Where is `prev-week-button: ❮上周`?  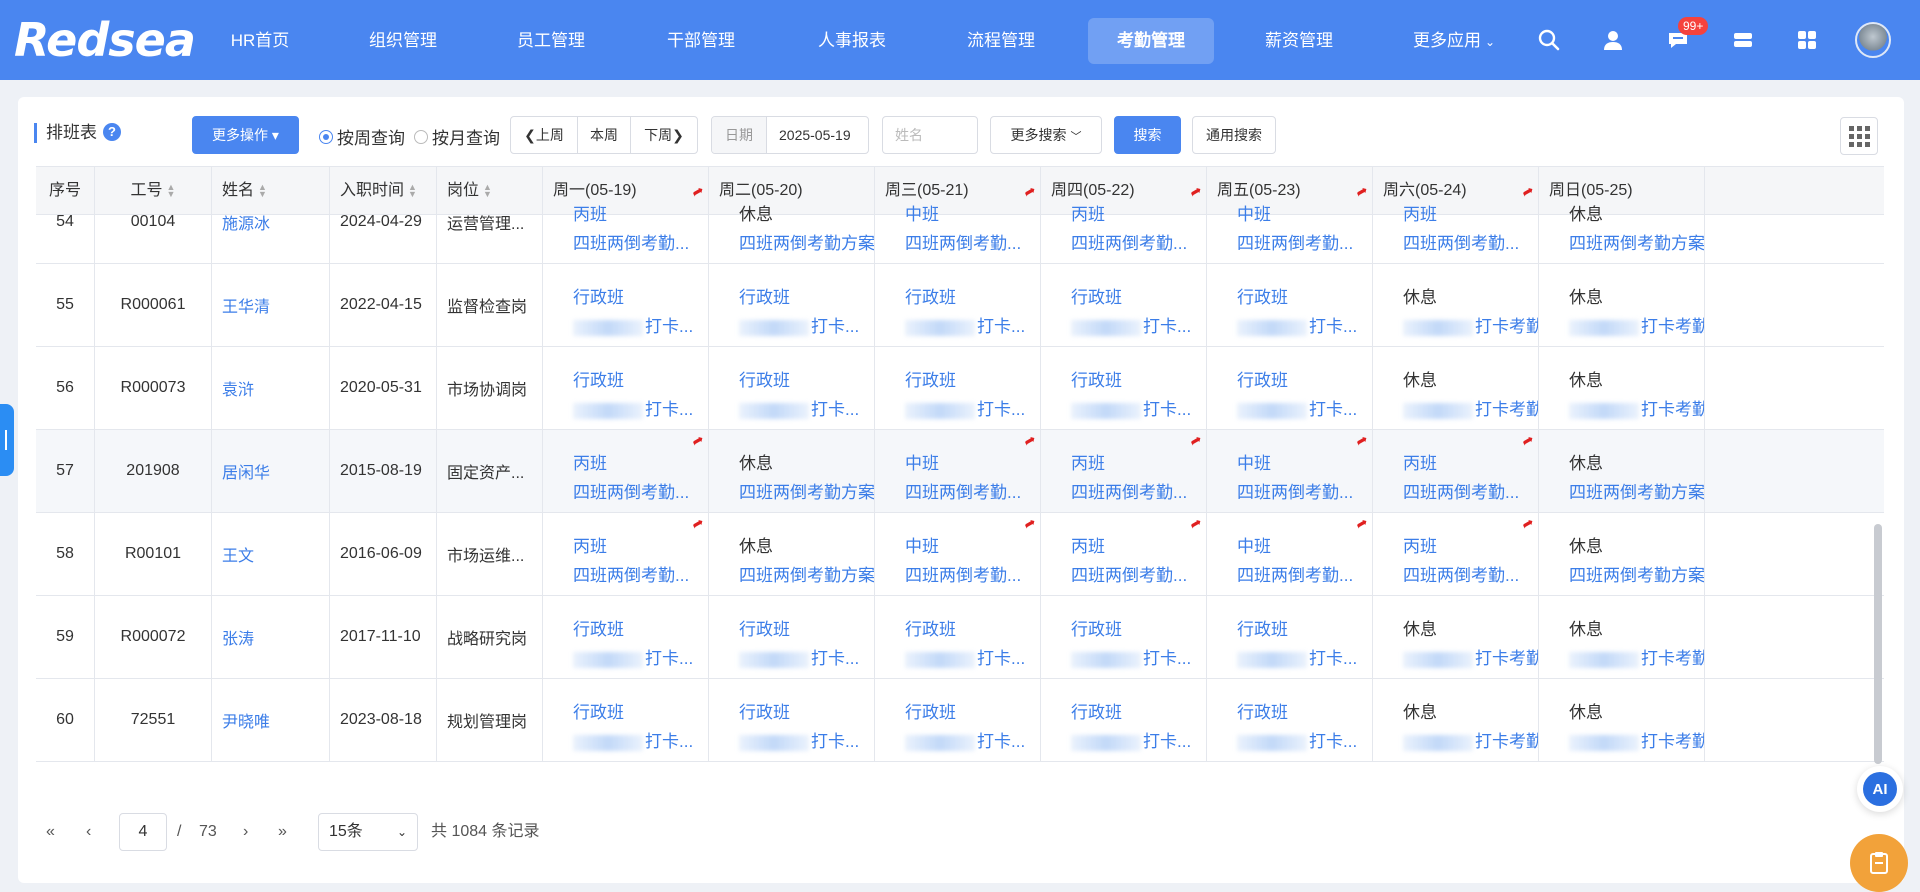 prev-week-button: ❮上周 is located at coordinates (544, 135).